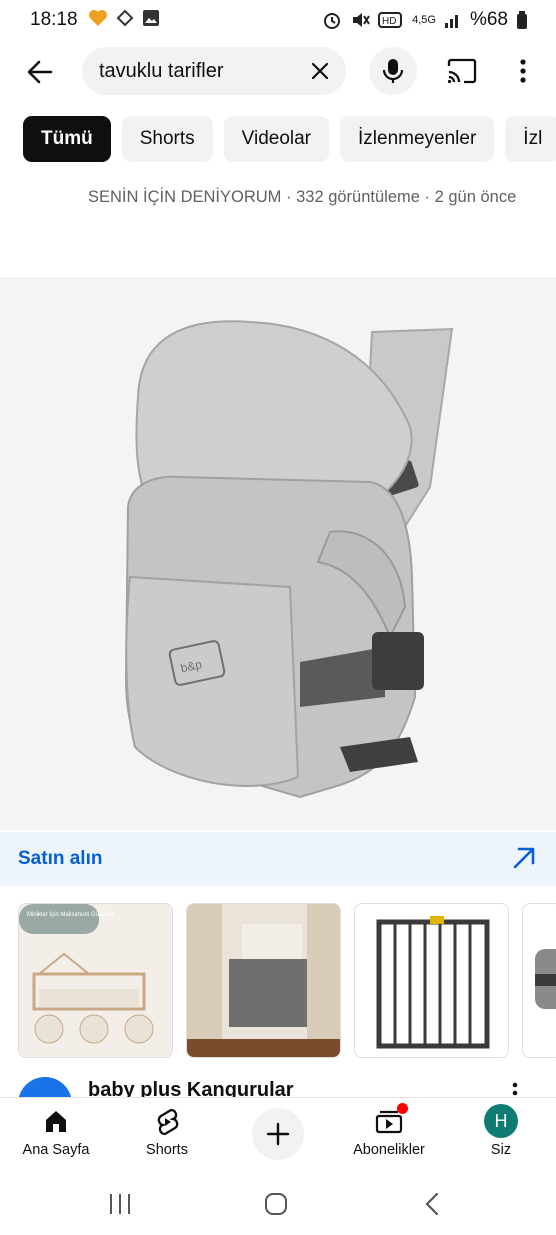  I want to click on recent-apps-icon, so click(120, 1204).